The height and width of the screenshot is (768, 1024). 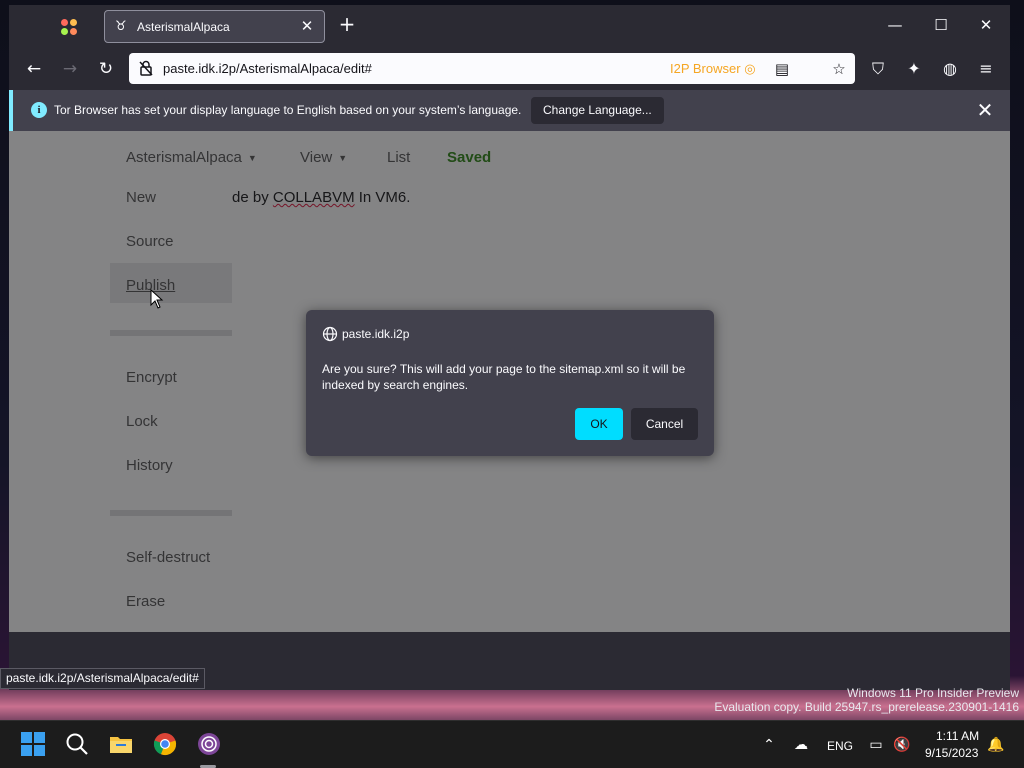 I want to click on onedrive-icon: ☁, so click(x=801, y=745).